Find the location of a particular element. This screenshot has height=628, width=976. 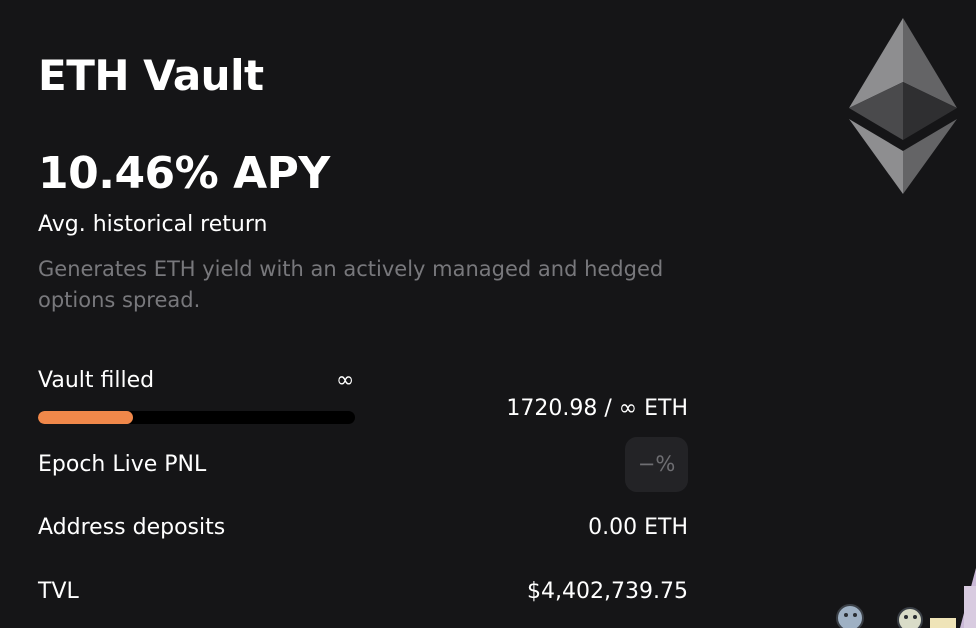

decorative-artwork is located at coordinates (903, 588).